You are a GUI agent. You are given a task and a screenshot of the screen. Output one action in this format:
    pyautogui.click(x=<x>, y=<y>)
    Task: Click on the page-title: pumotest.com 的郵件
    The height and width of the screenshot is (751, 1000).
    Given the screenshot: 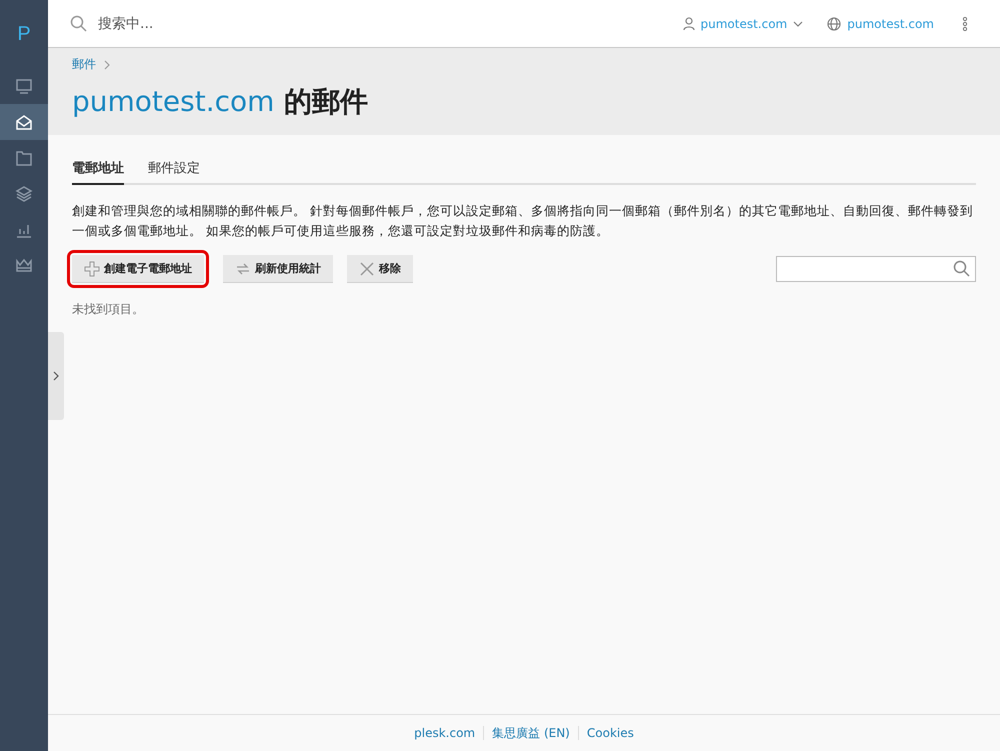 What is the action you would take?
    pyautogui.click(x=221, y=102)
    